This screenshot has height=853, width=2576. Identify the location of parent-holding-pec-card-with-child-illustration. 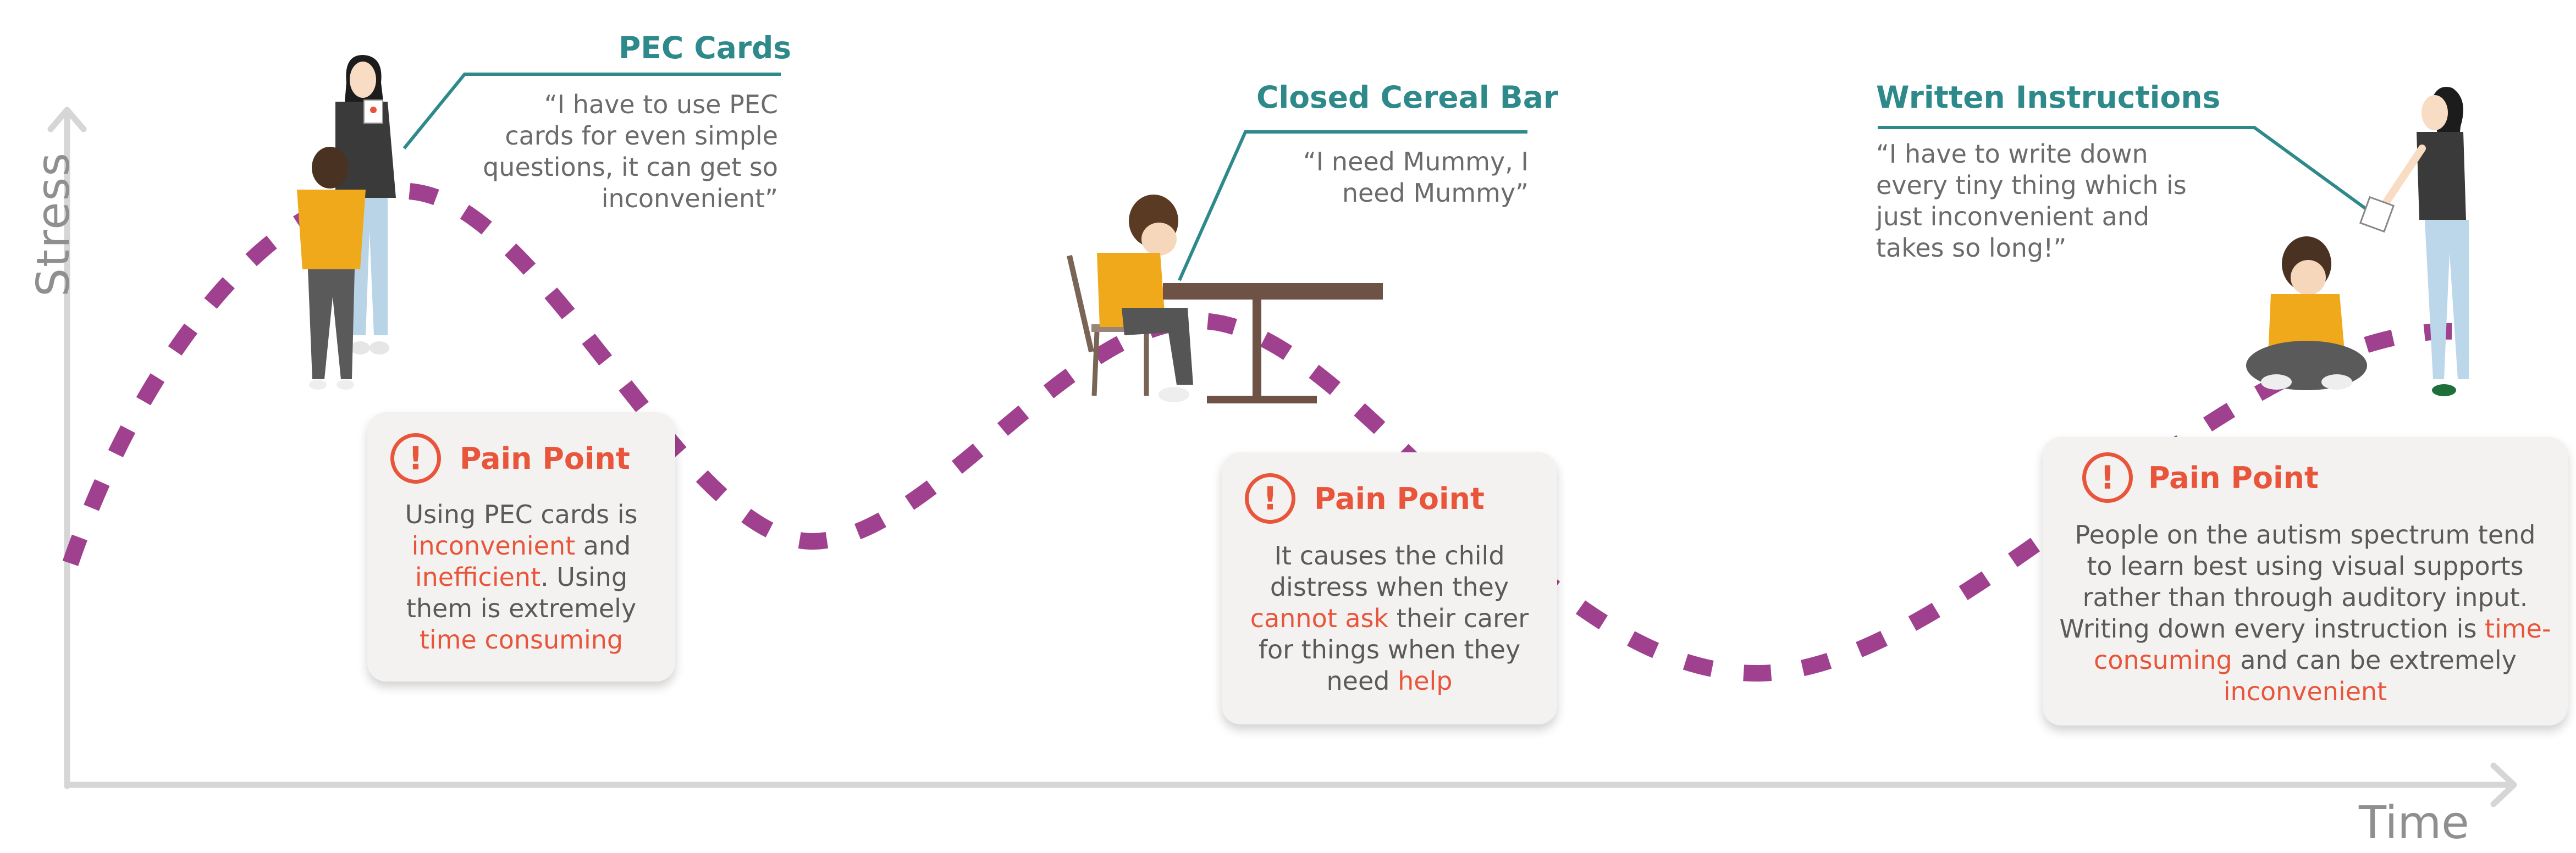
(346, 223).